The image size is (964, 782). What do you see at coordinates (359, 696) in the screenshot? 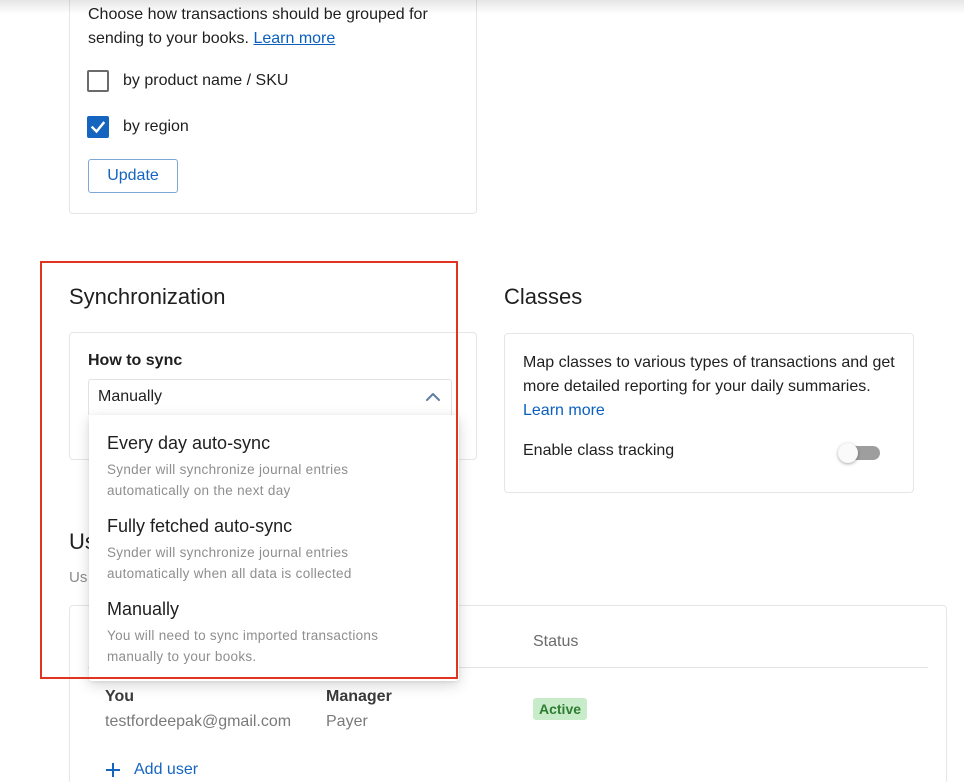
I see `user-role: Manager` at bounding box center [359, 696].